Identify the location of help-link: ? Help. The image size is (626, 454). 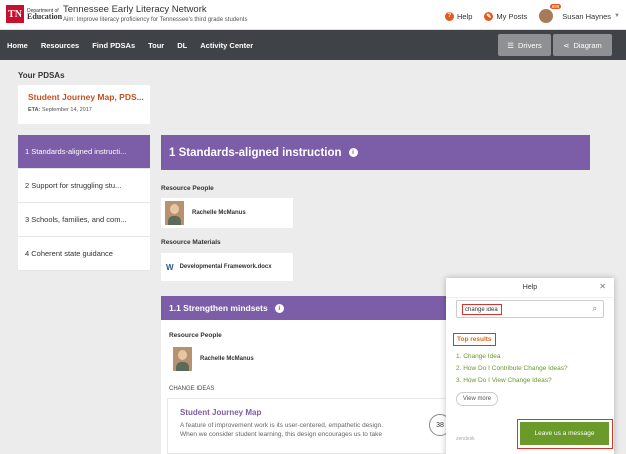
(458, 16).